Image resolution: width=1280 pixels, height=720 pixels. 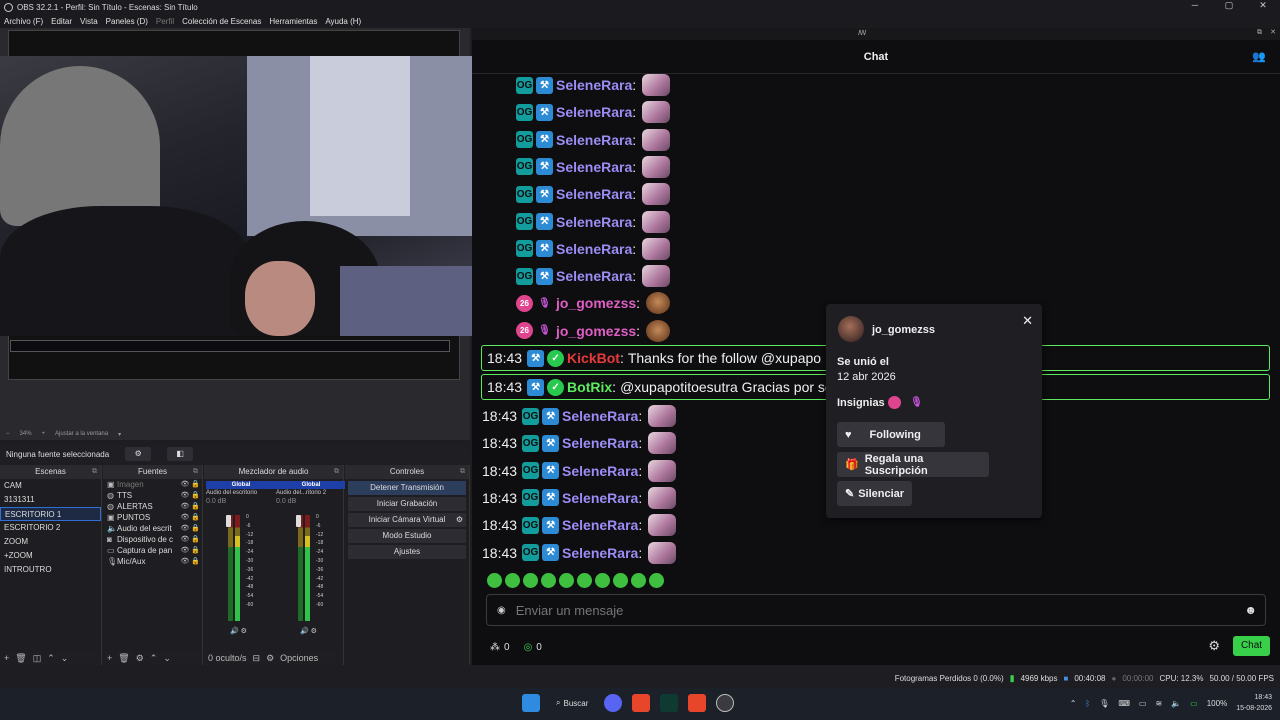 I want to click on scene-item: CAM, so click(x=50, y=486).